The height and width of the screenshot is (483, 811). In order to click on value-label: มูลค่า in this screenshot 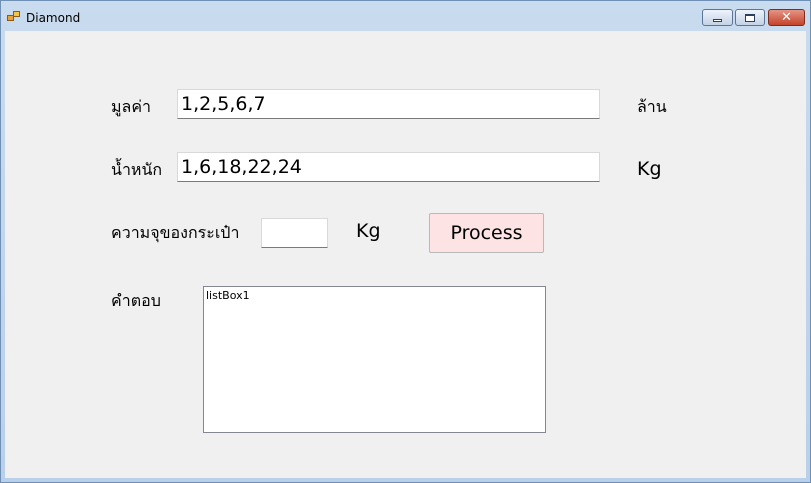, I will do `click(131, 106)`.